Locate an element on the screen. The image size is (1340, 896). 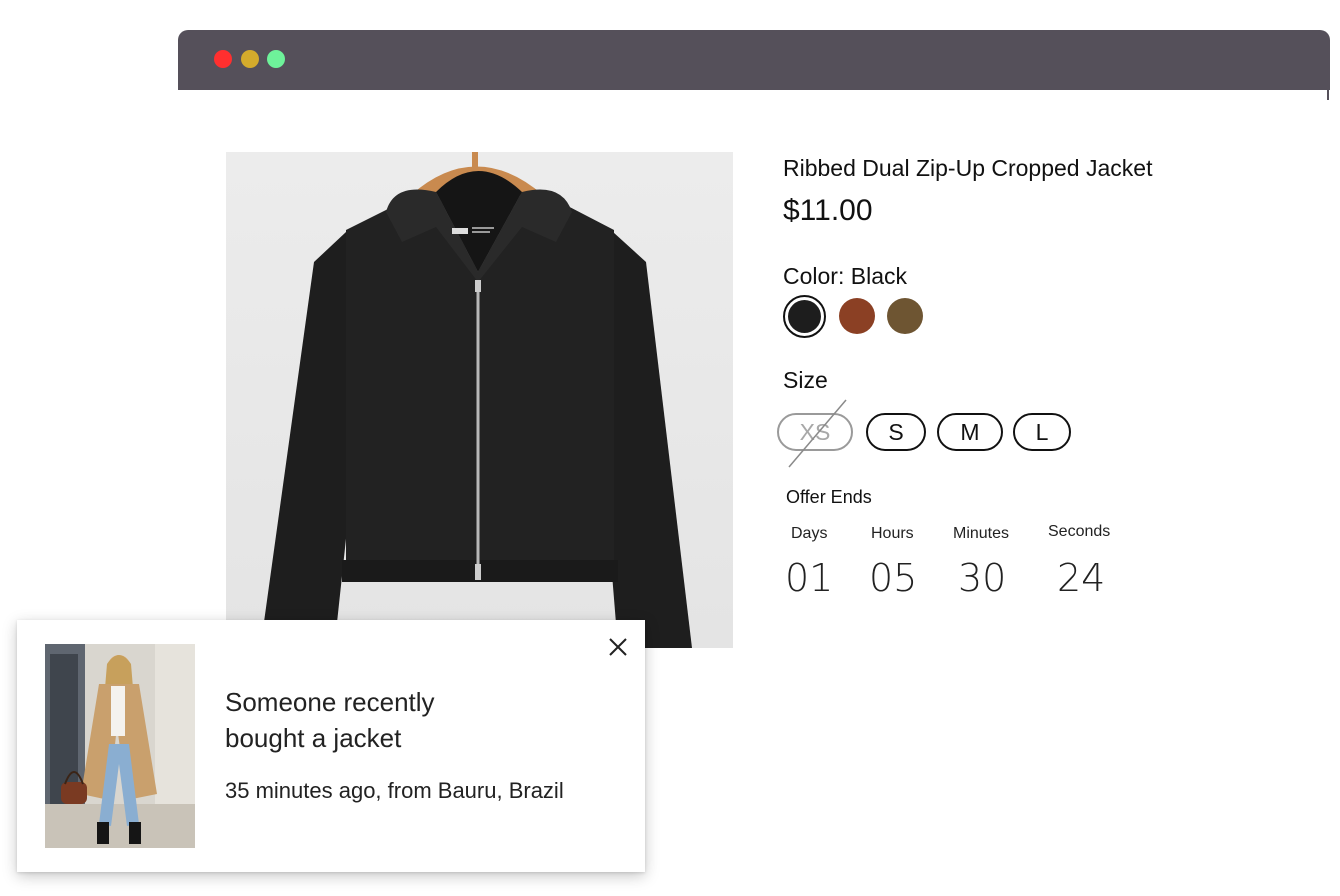
notification-thumbnail is located at coordinates (120, 746).